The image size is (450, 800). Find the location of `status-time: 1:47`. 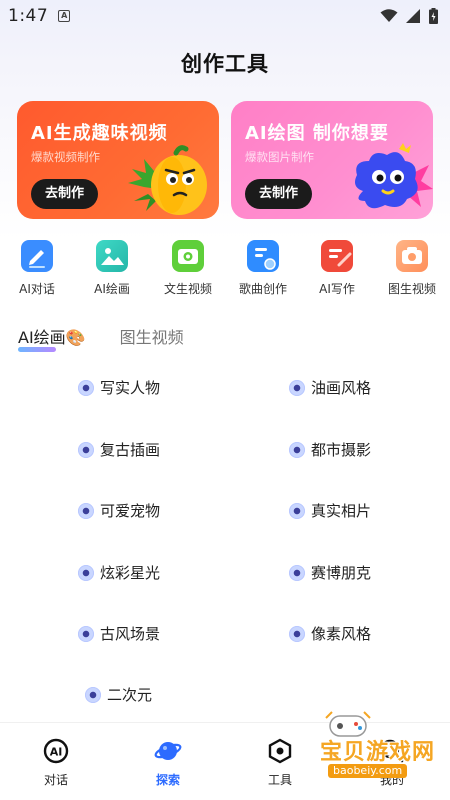

status-time: 1:47 is located at coordinates (28, 16).